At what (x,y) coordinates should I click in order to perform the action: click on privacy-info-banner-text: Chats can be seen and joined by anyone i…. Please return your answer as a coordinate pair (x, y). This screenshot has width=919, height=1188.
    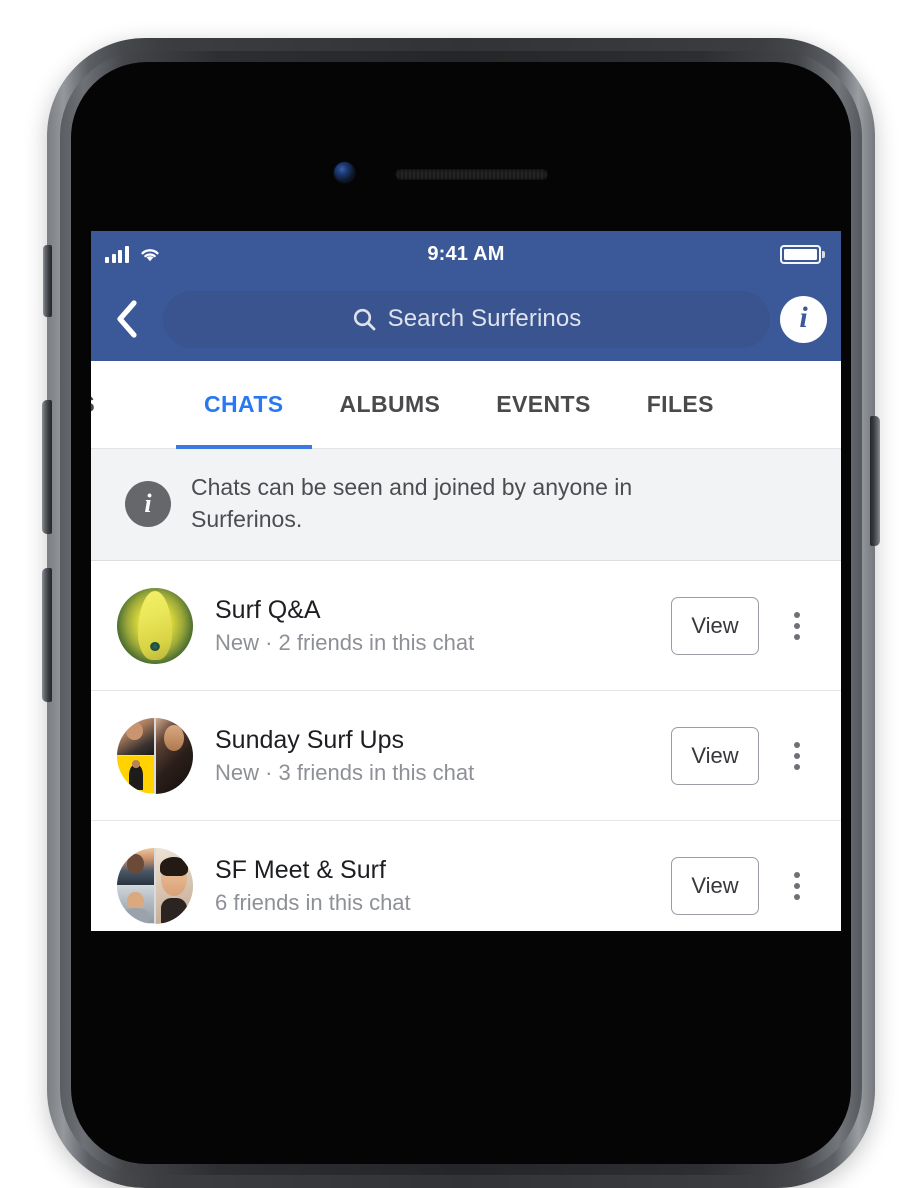
    Looking at the image, I should click on (412, 502).